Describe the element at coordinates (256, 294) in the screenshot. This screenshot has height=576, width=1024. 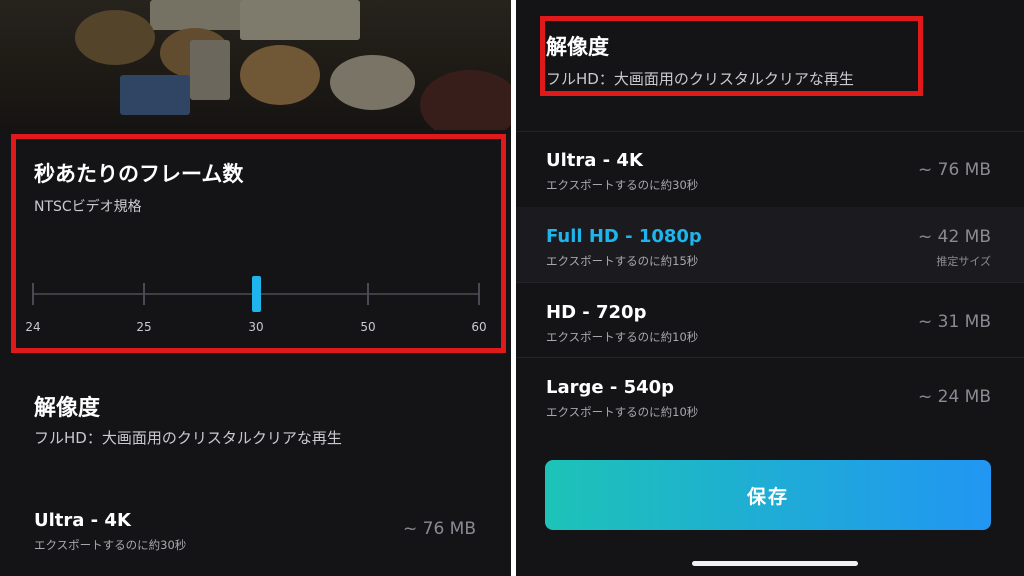
I see `fps-slider-thumb` at that location.